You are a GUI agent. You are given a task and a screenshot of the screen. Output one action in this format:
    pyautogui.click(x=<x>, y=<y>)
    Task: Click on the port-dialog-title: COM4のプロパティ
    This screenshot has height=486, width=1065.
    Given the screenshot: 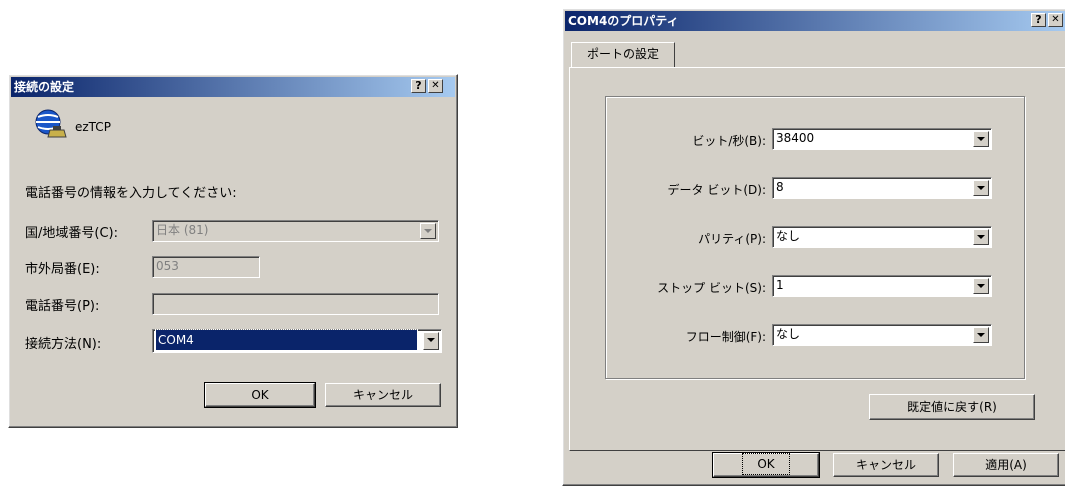 What is the action you would take?
    pyautogui.click(x=623, y=21)
    